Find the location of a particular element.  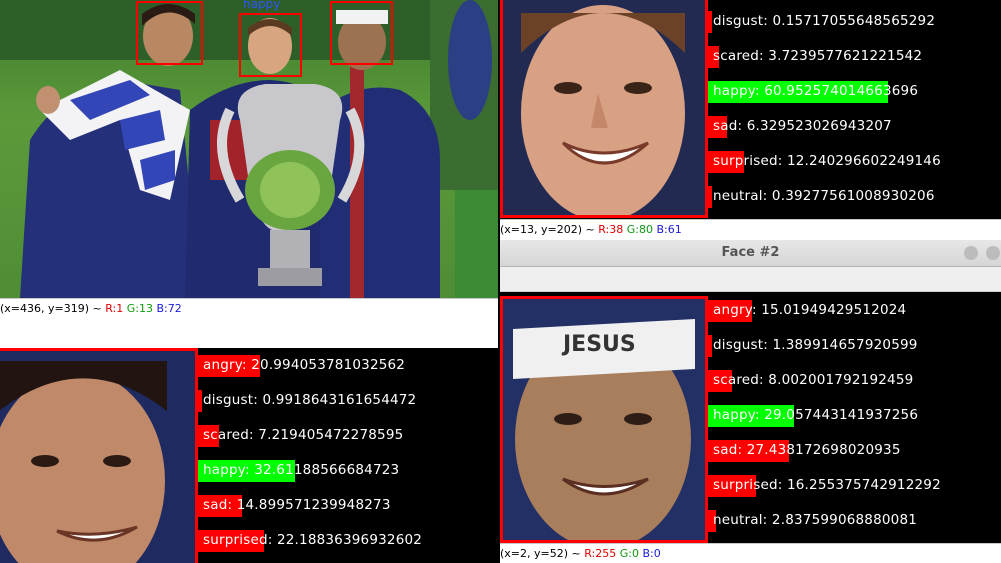

emotion-row: scared: 3.7239577621221542 is located at coordinates (854, 57).